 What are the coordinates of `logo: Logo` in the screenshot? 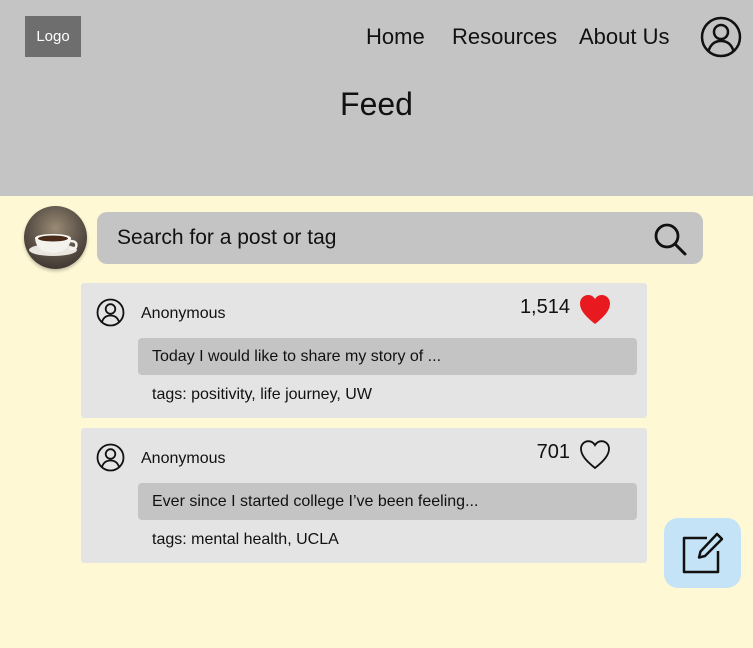 It's located at (53, 36).